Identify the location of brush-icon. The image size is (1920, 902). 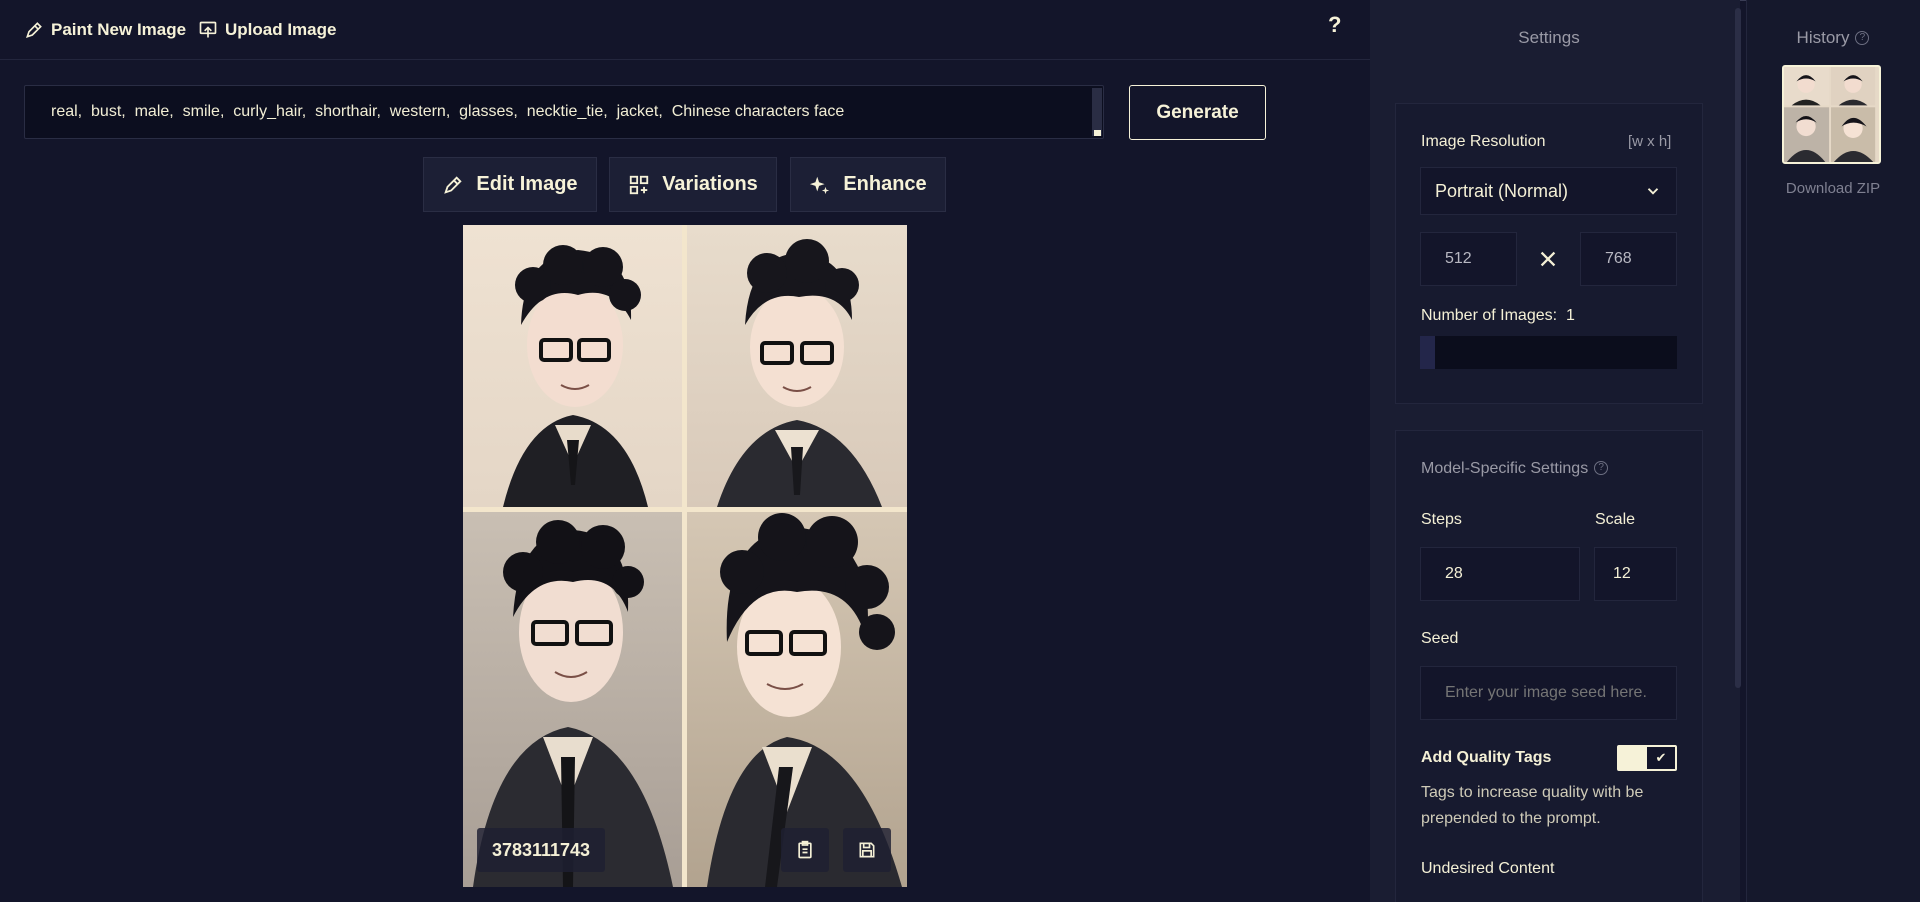
(34, 30).